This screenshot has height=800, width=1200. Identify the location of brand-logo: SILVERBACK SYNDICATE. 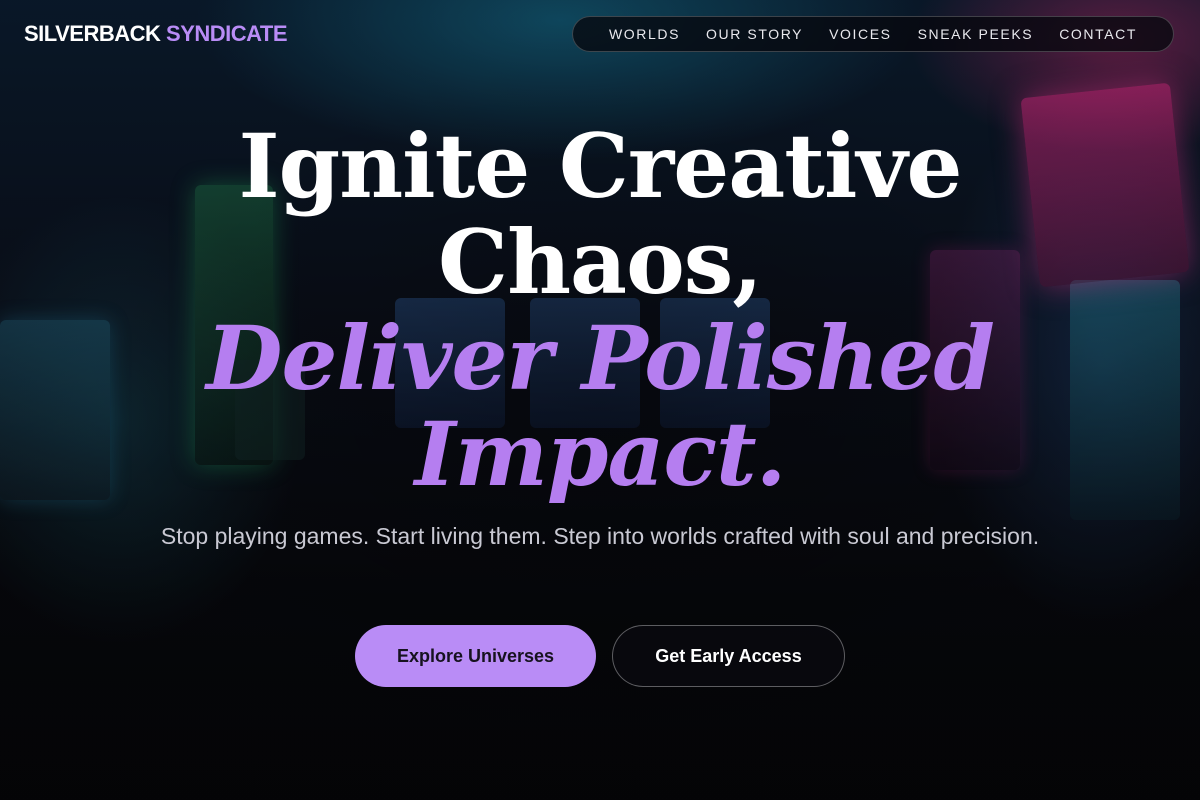
(156, 34).